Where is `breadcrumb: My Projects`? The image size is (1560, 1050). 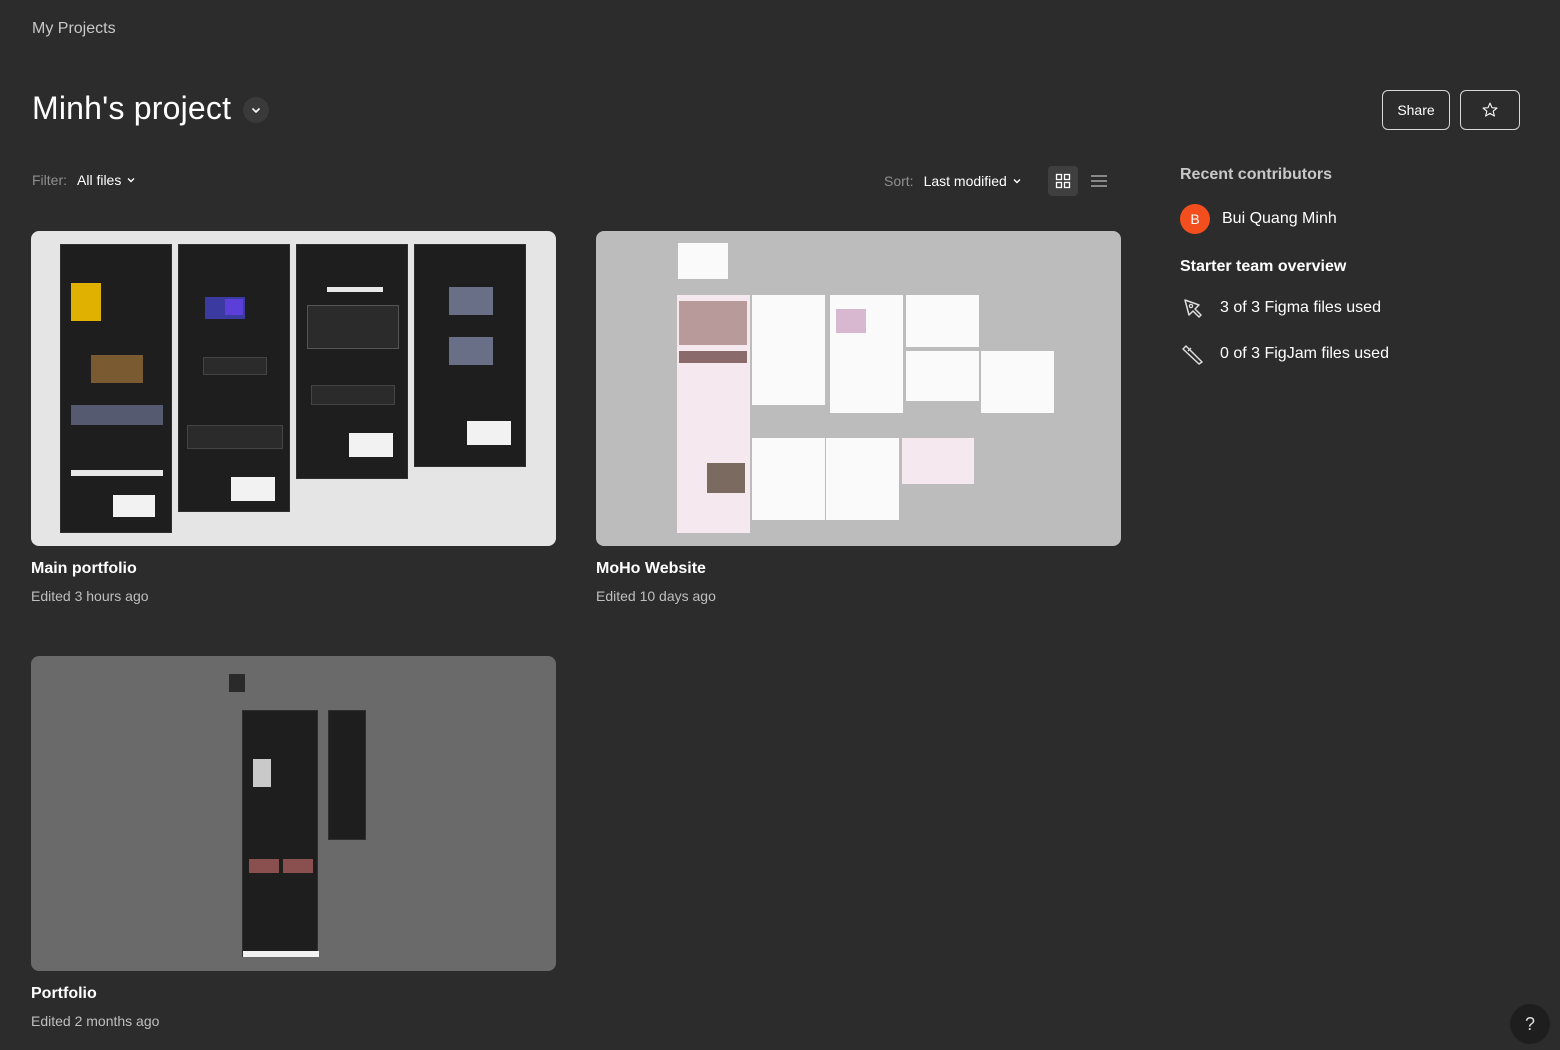 breadcrumb: My Projects is located at coordinates (74, 29).